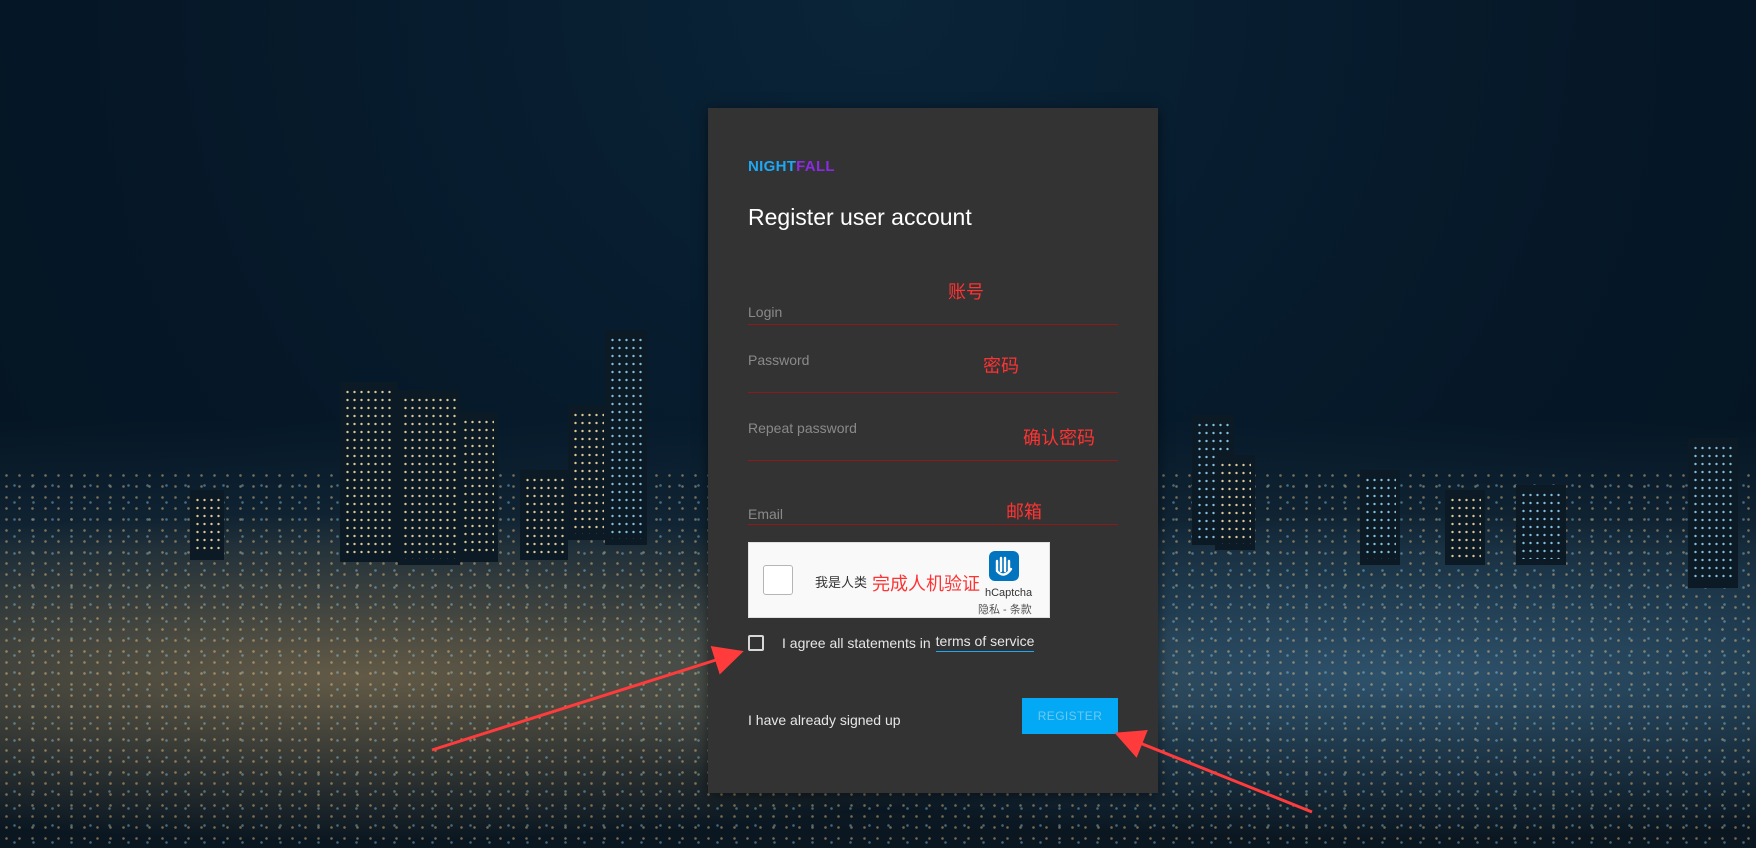 The width and height of the screenshot is (1756, 848). What do you see at coordinates (933, 367) in the screenshot?
I see `password-field: Password` at bounding box center [933, 367].